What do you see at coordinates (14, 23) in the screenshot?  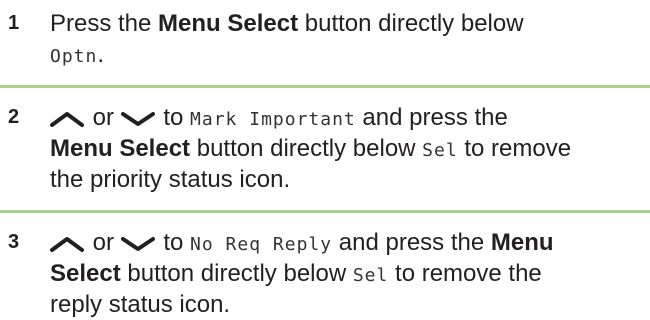 I see `step-number: 1` at bounding box center [14, 23].